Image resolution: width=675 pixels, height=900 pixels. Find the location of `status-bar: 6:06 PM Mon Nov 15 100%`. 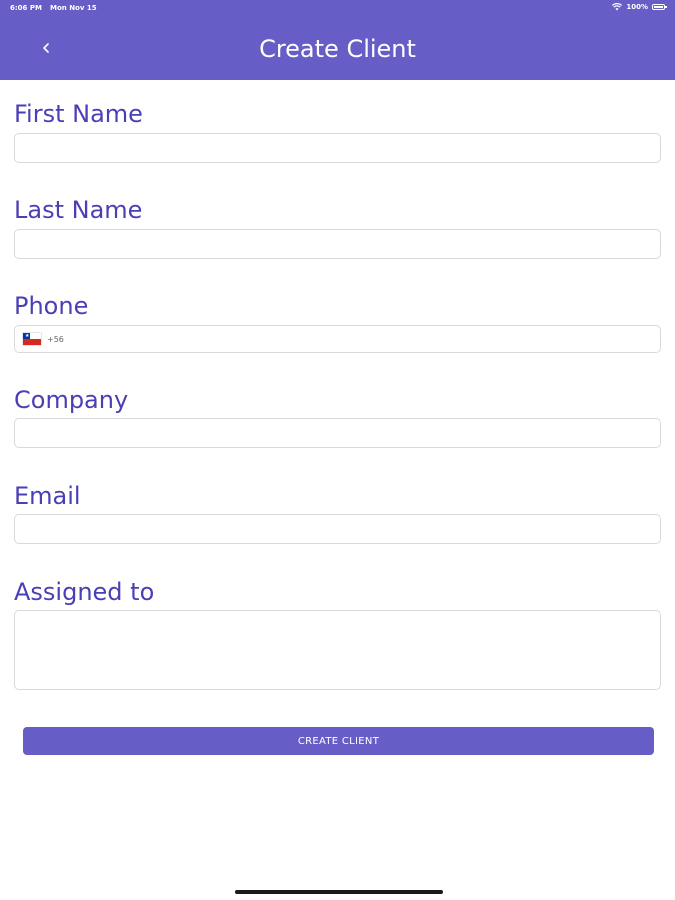

status-bar: 6:06 PM Mon Nov 15 100% is located at coordinates (337, 8).